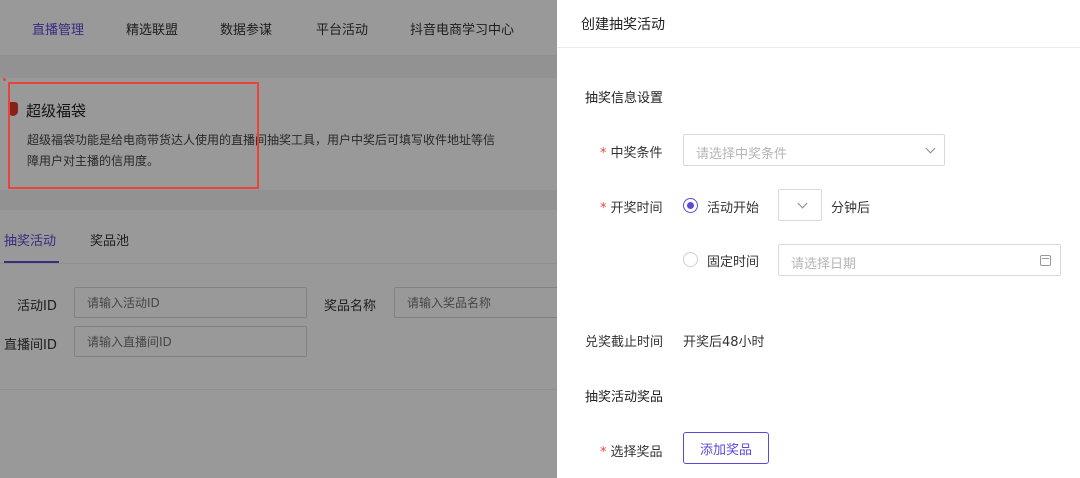 Image resolution: width=1080 pixels, height=478 pixels. Describe the element at coordinates (631, 452) in the screenshot. I see `select-prize-label: * 选择奖品` at that location.